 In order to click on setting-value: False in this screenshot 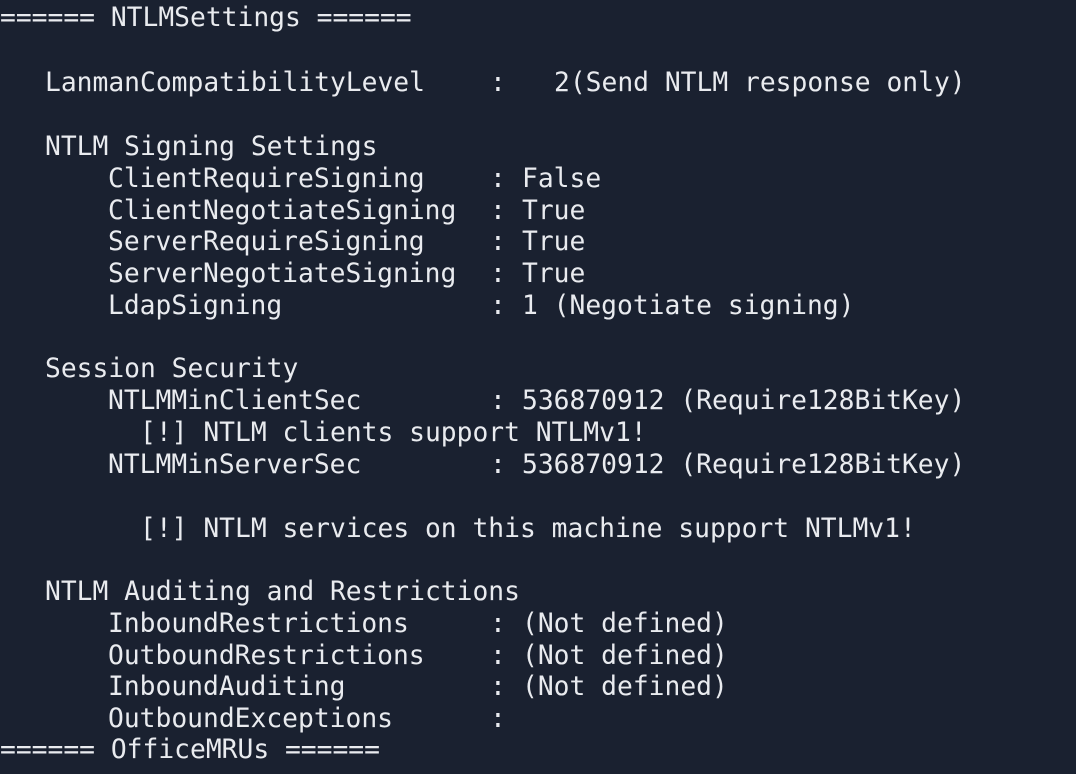, I will do `click(562, 179)`.